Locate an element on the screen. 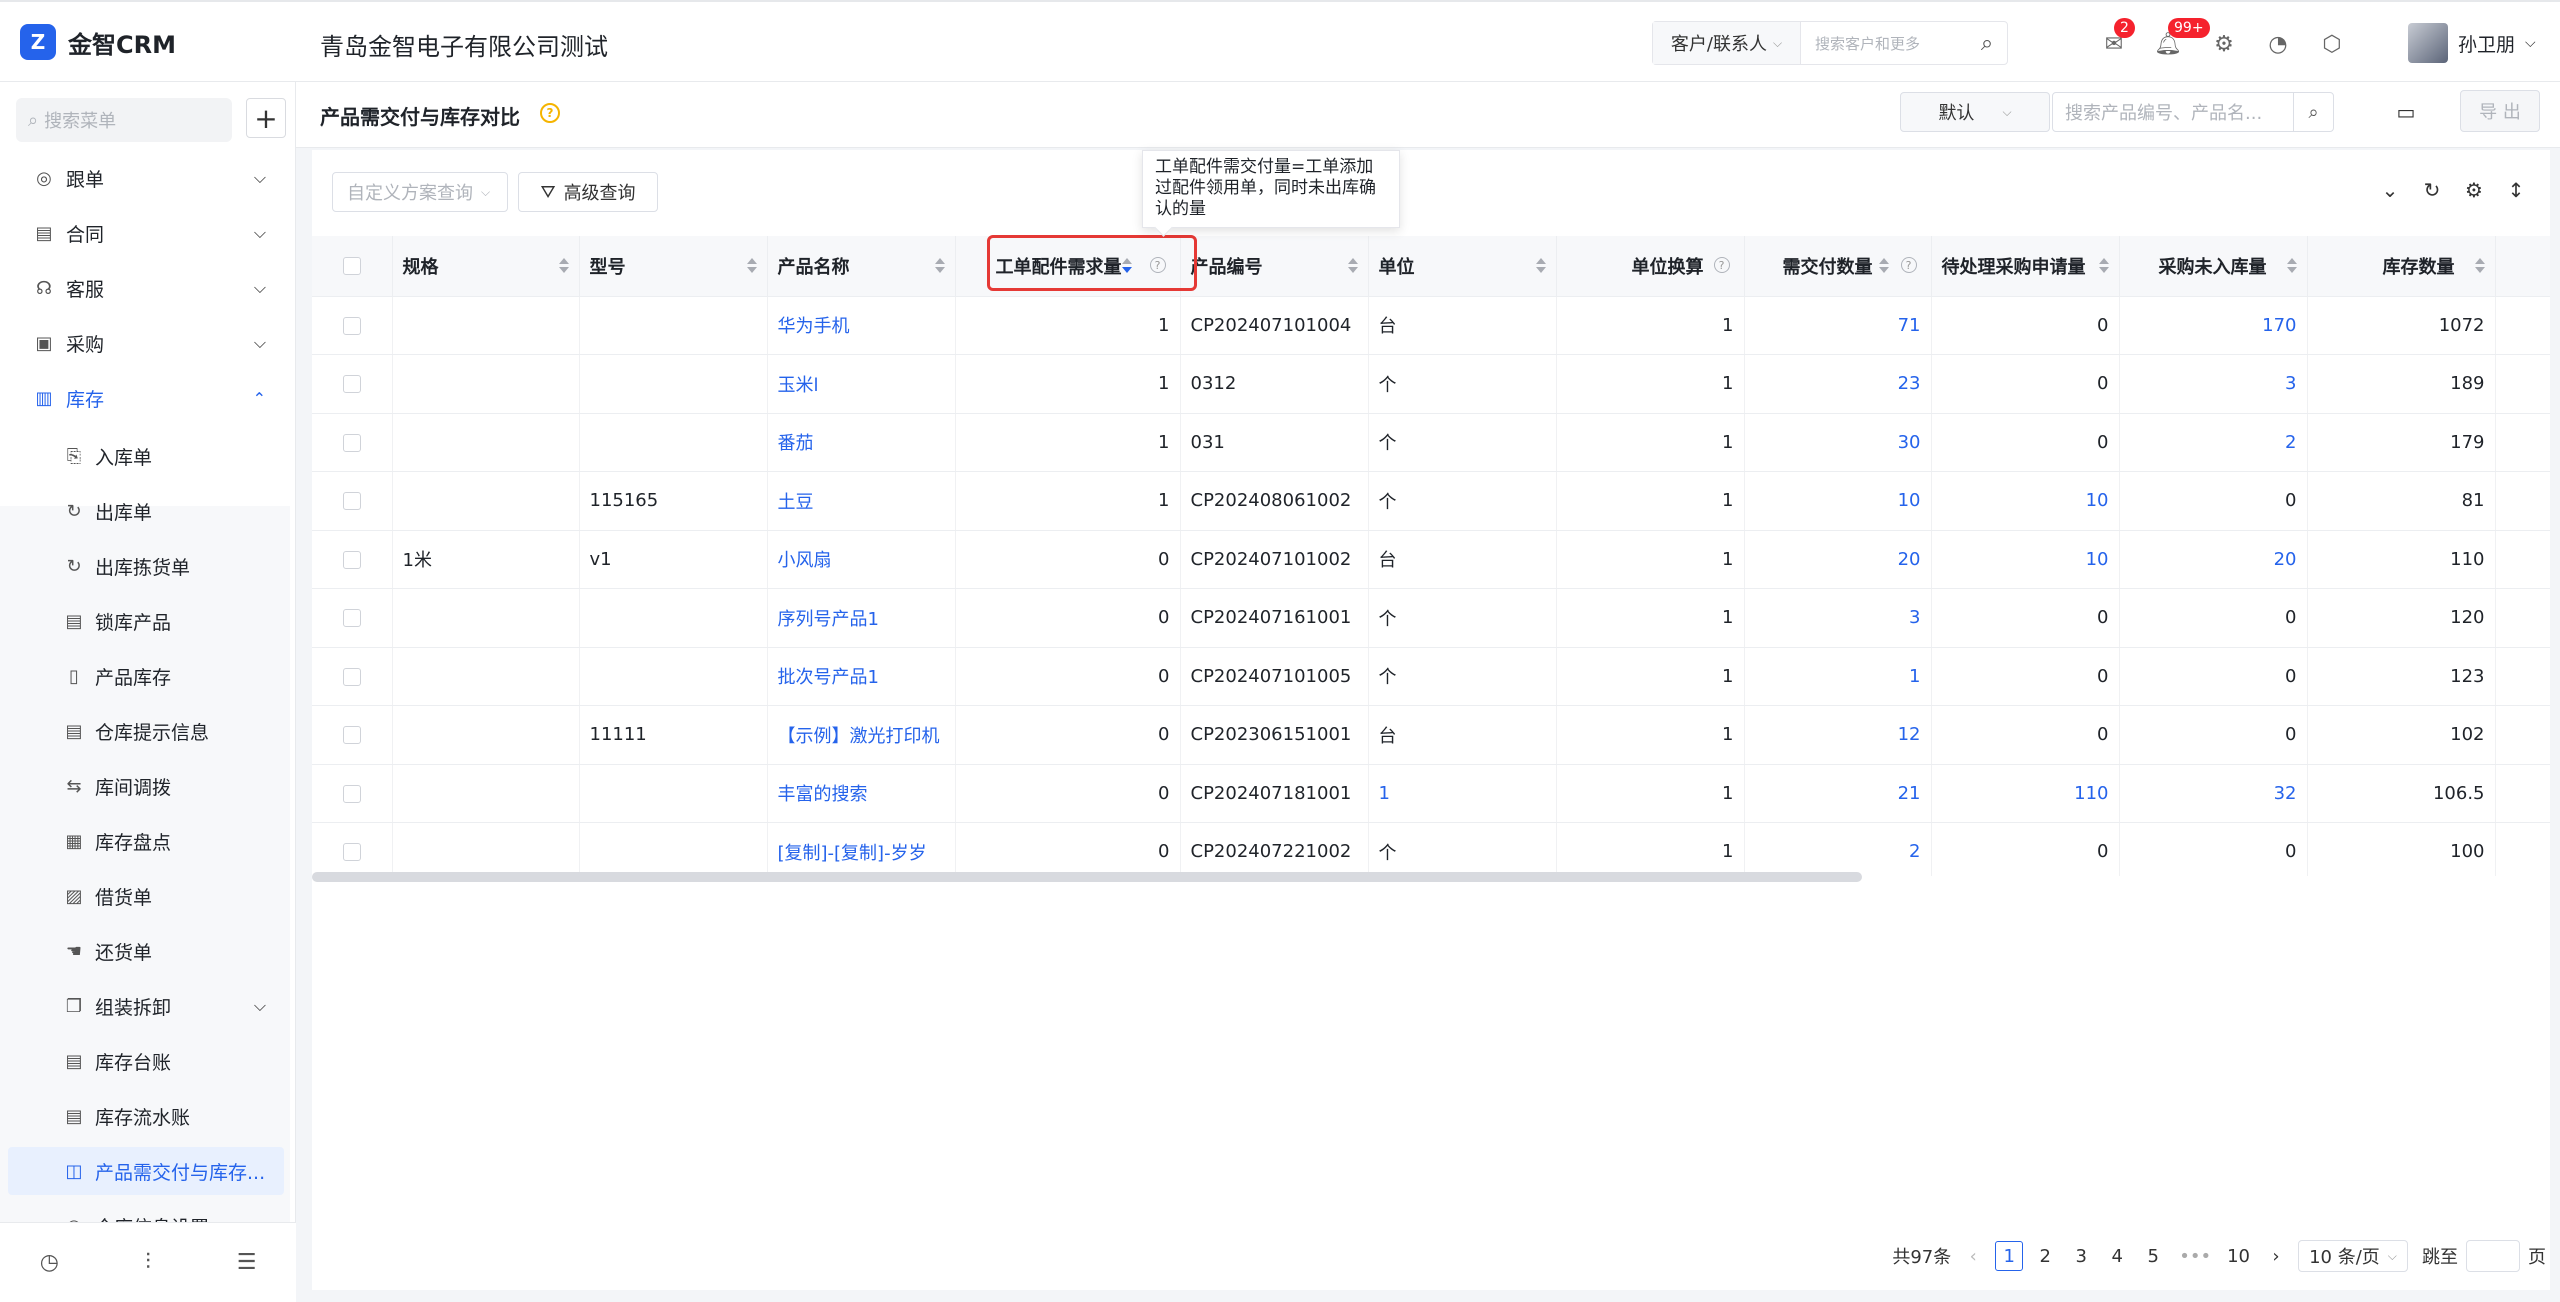 The image size is (2560, 1302). history-icon: ◷ is located at coordinates (49, 1262).